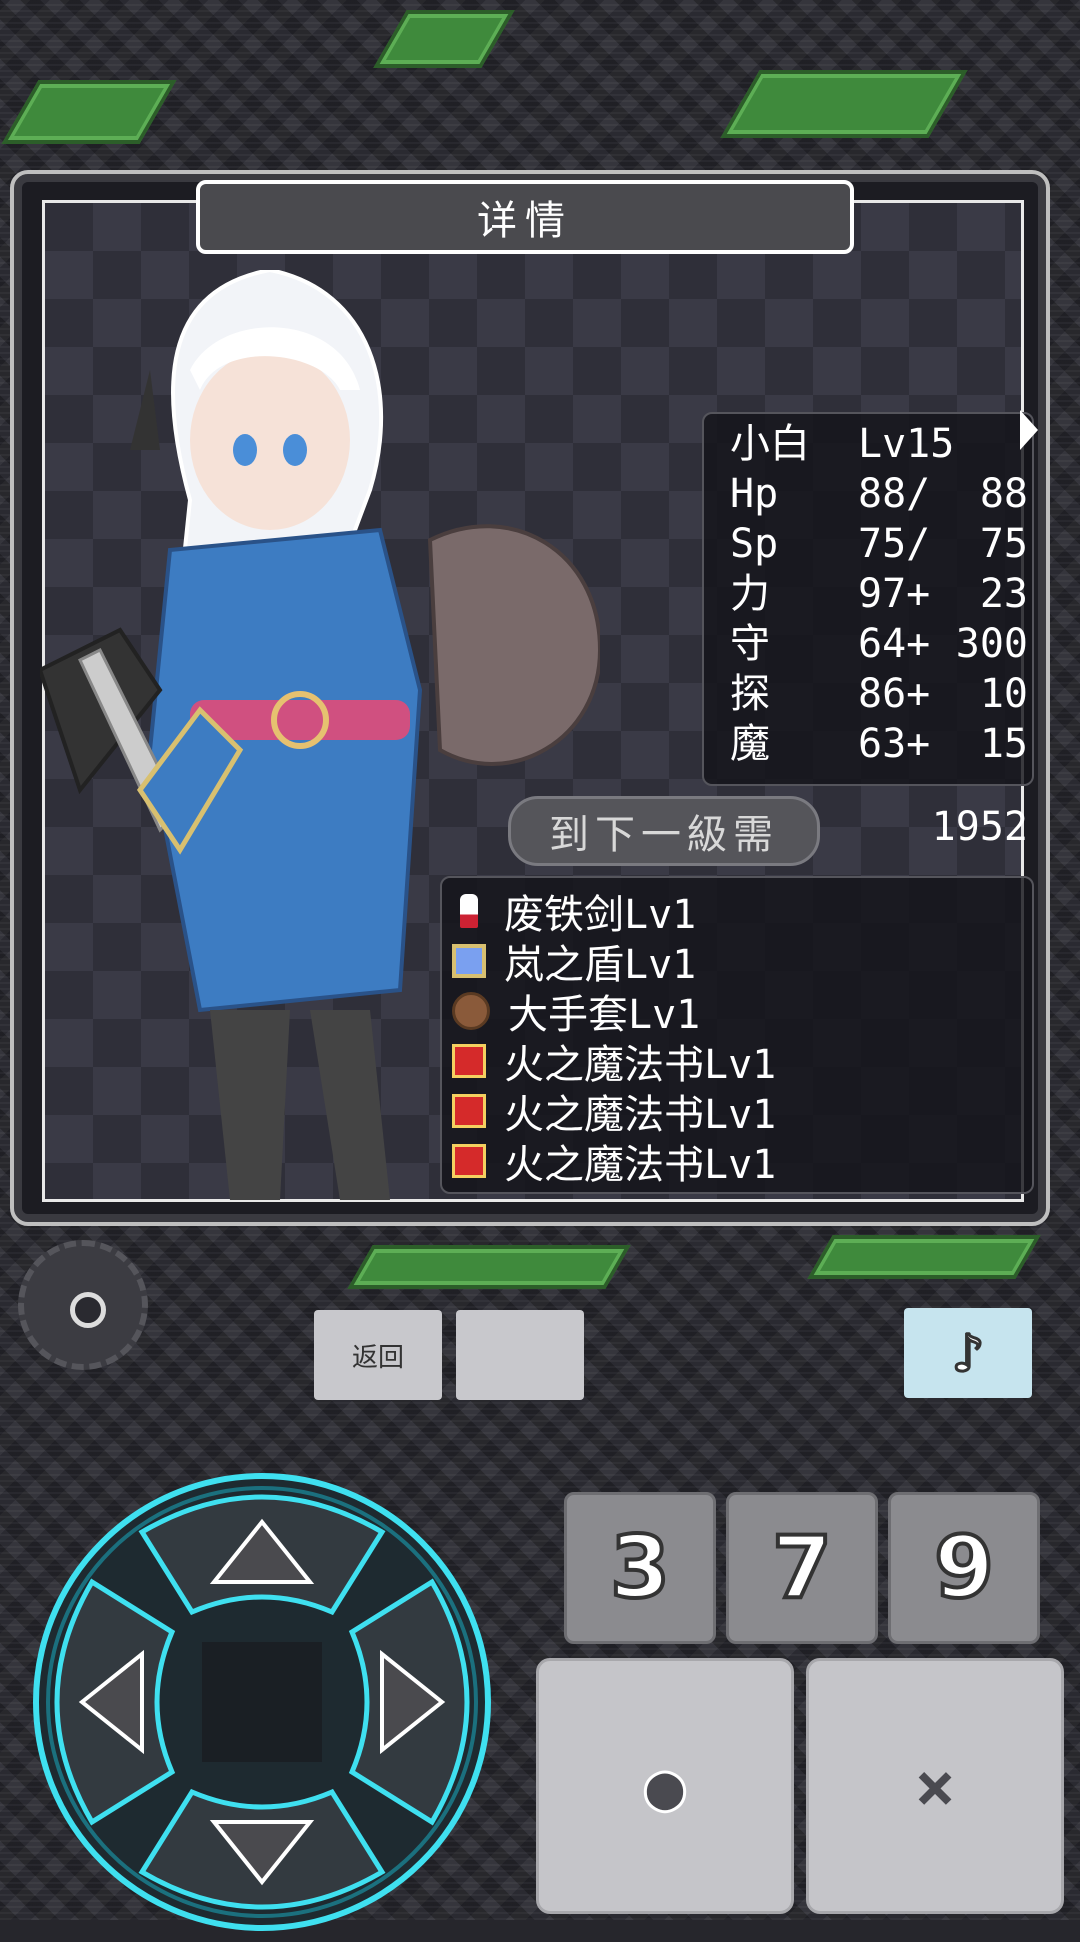 The height and width of the screenshot is (1942, 1080). What do you see at coordinates (842, 444) in the screenshot?
I see `stat-row-name: 小白 Lv15` at bounding box center [842, 444].